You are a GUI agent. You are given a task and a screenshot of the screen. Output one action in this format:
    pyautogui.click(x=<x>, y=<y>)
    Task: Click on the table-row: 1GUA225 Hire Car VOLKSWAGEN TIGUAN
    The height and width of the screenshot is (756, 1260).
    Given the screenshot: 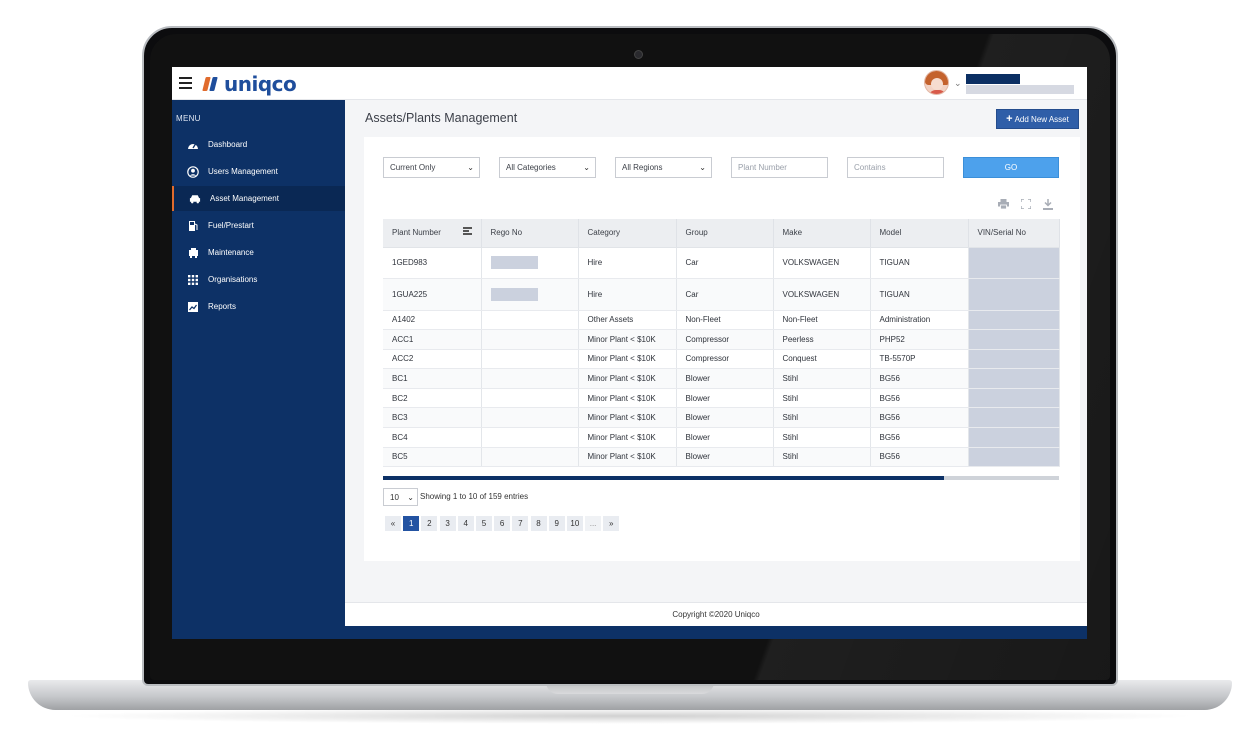 What is the action you would take?
    pyautogui.click(x=721, y=294)
    